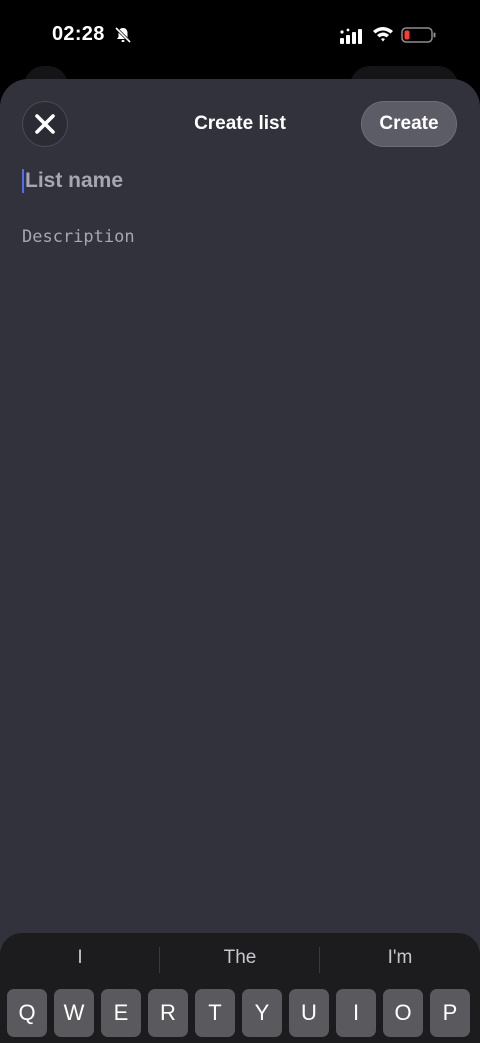 Image resolution: width=480 pixels, height=1043 pixels. What do you see at coordinates (74, 1013) in the screenshot?
I see `key-w: W` at bounding box center [74, 1013].